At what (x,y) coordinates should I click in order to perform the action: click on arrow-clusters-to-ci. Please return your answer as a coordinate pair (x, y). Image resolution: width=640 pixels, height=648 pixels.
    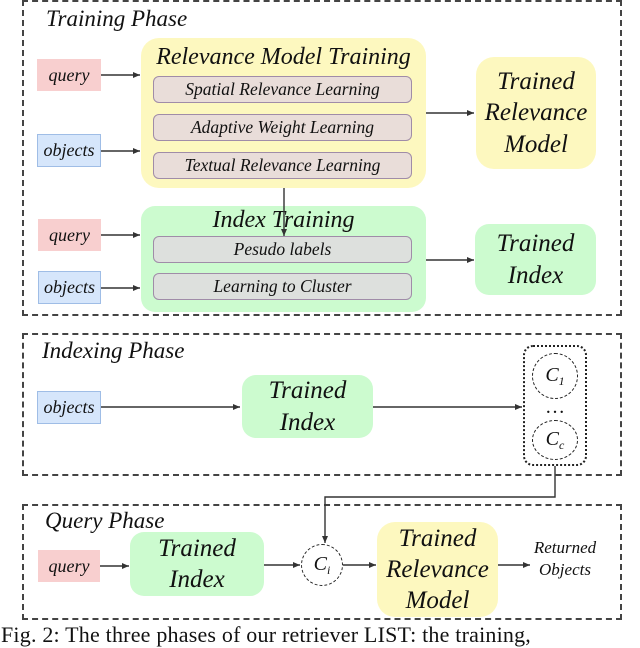
    Looking at the image, I should click on (439, 504).